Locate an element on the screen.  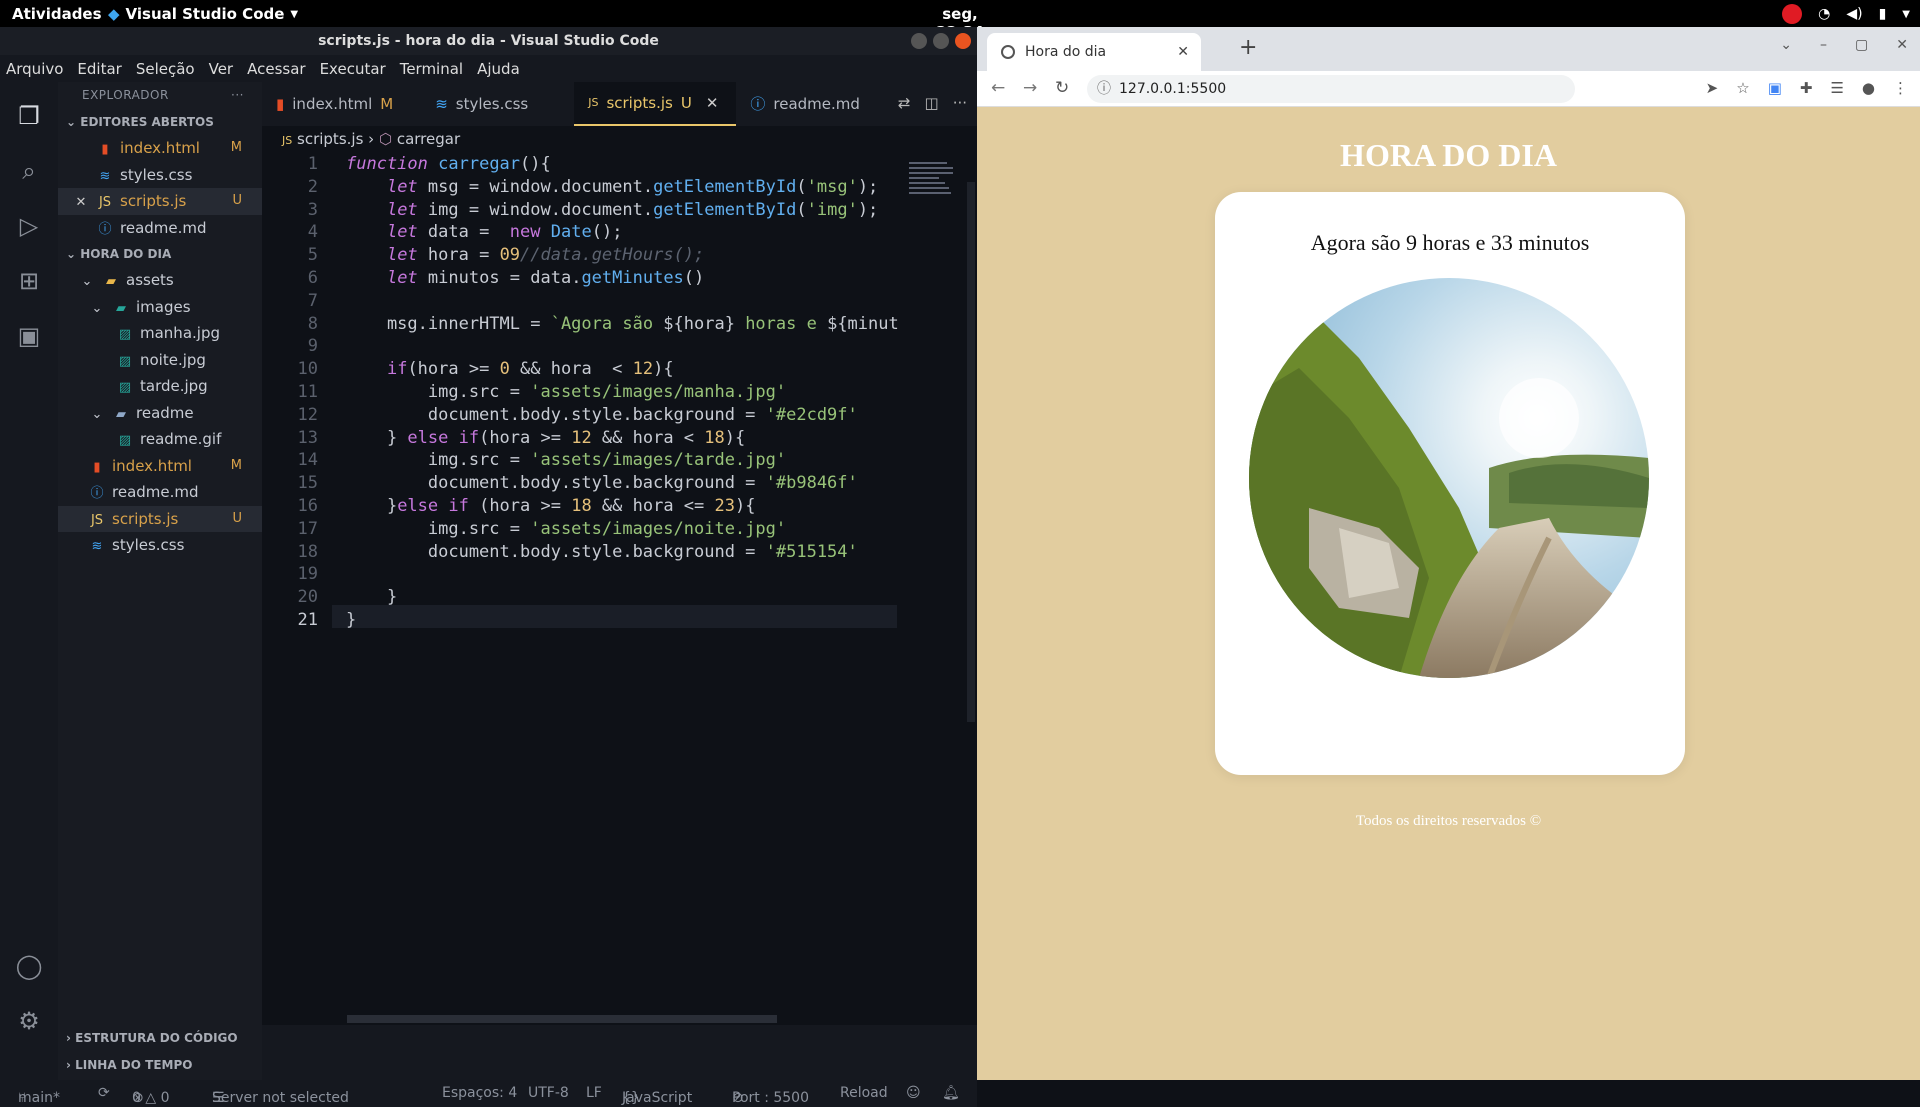
maximize-button is located at coordinates (941, 41).